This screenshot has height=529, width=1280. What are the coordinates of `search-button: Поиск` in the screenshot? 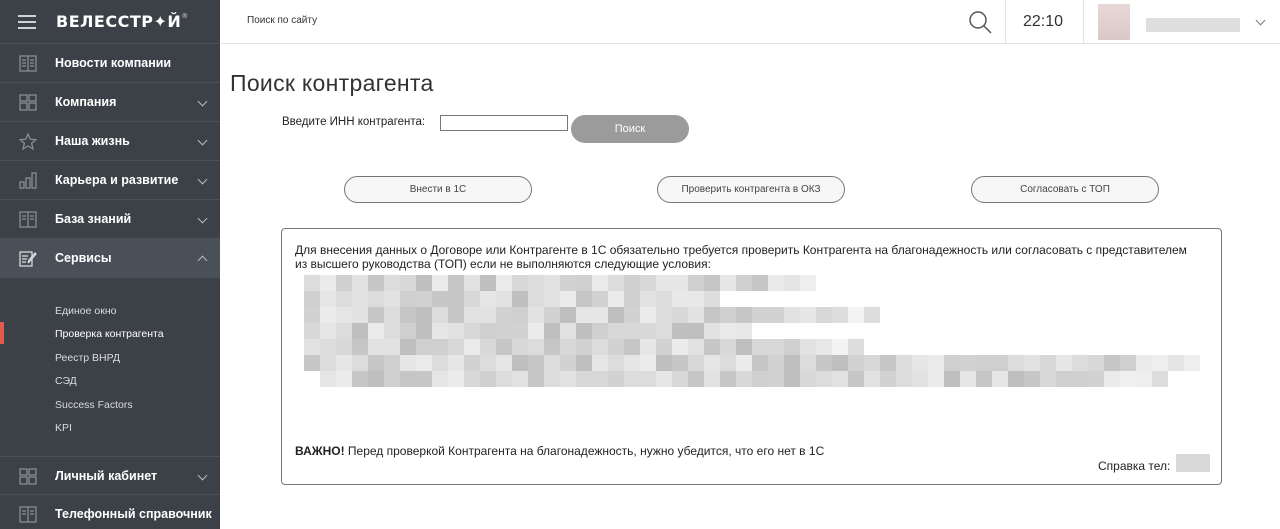 It's located at (630, 129).